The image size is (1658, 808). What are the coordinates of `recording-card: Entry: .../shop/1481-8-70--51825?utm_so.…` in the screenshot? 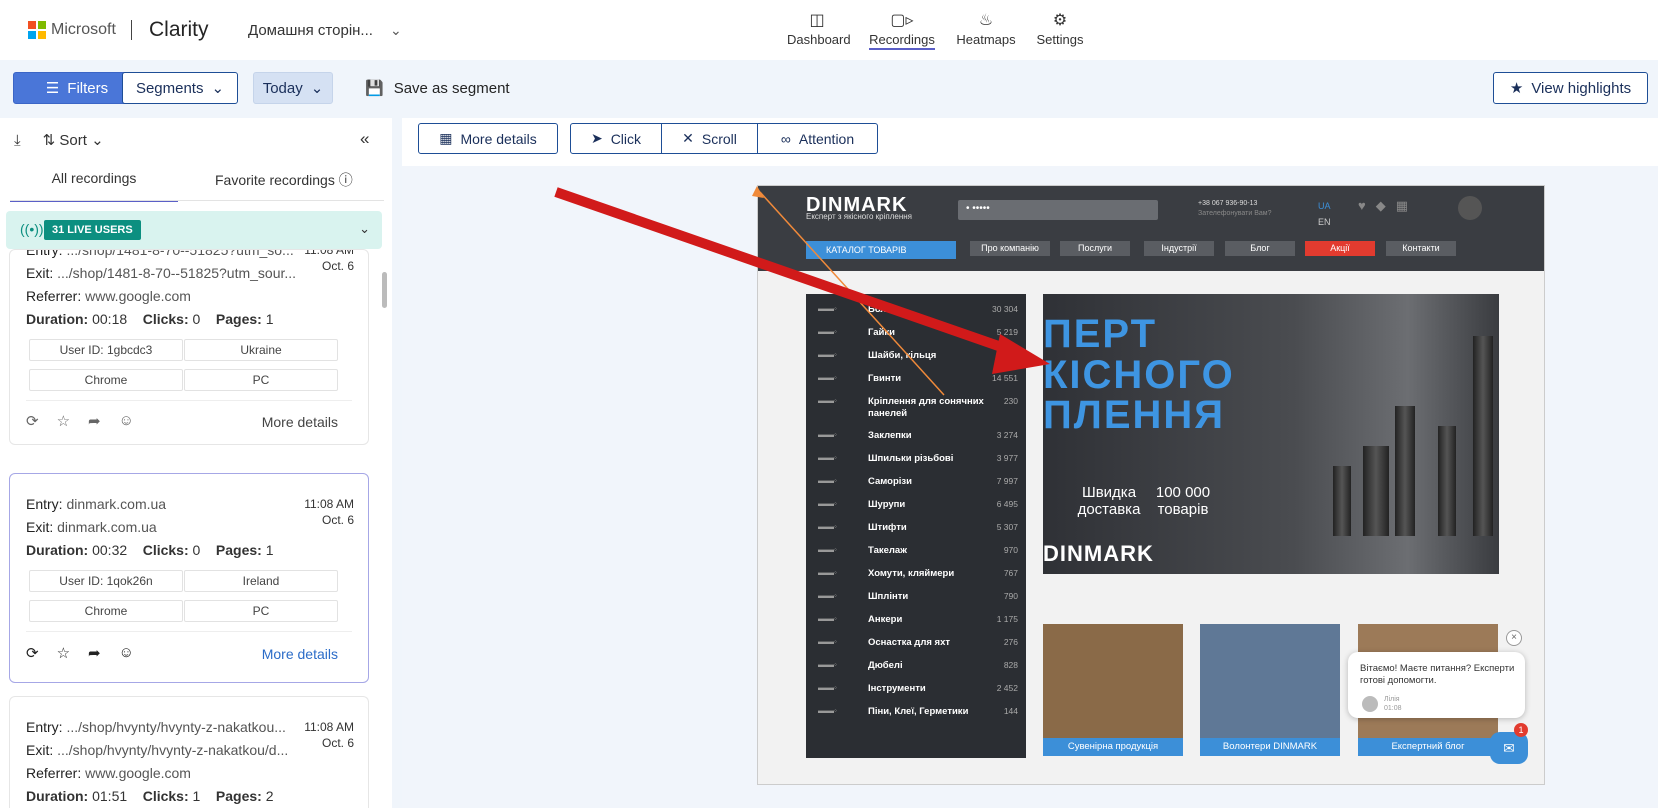 It's located at (189, 347).